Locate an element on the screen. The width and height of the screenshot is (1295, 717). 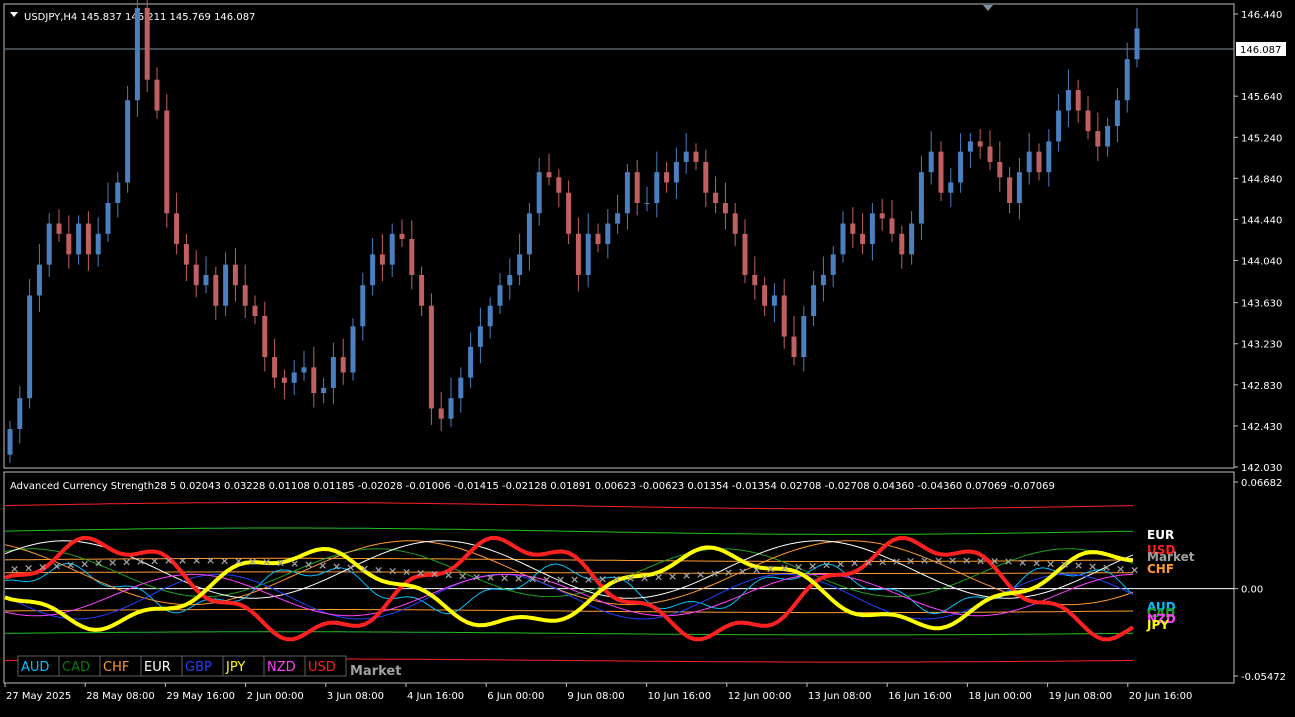
indicator-legend: AUD CAD CHF EUR GBP JPY NZD USD is located at coordinates (182, 666).